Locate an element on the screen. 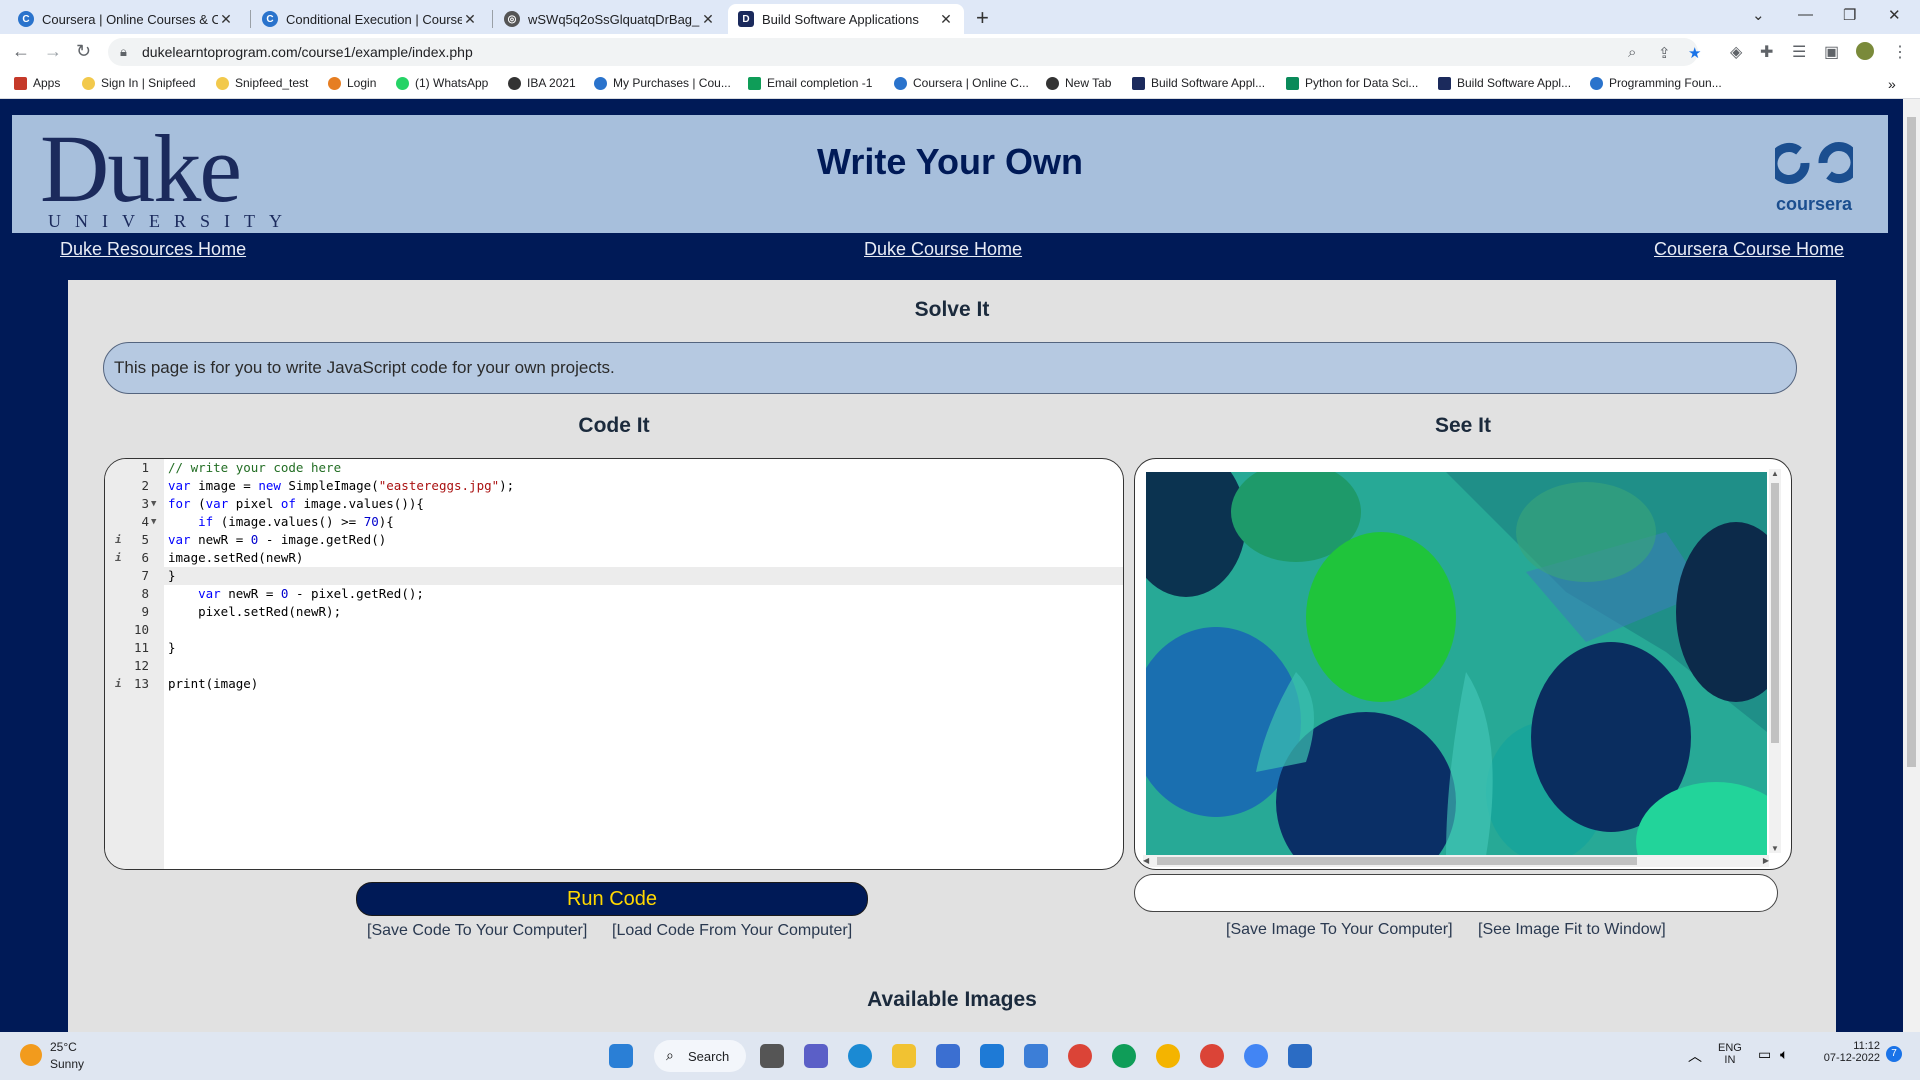 The width and height of the screenshot is (1920, 1080). language-indicator: ENG IN is located at coordinates (1730, 1054).